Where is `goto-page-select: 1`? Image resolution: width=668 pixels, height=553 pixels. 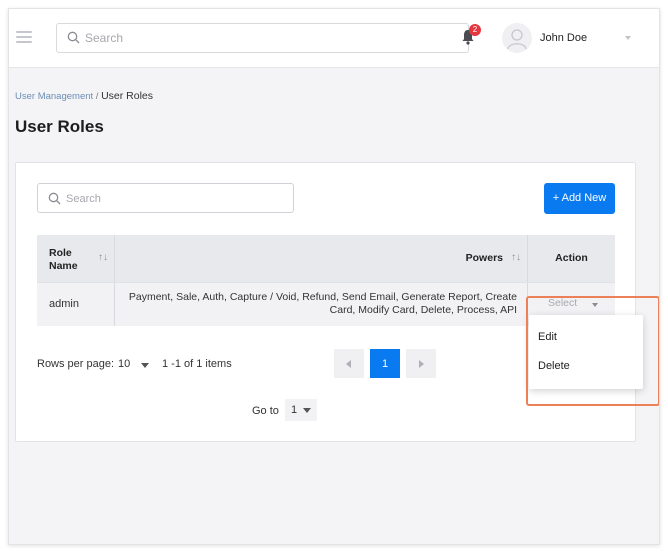
goto-page-select: 1 is located at coordinates (301, 410).